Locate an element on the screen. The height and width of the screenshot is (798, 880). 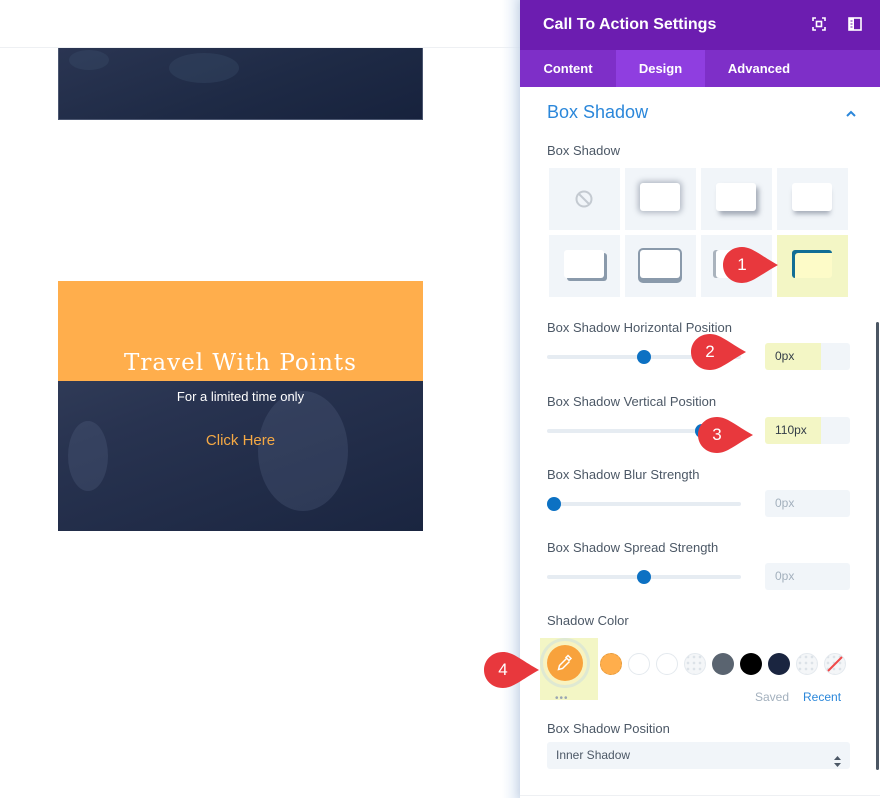
callout-number: 3 is located at coordinates (717, 434).